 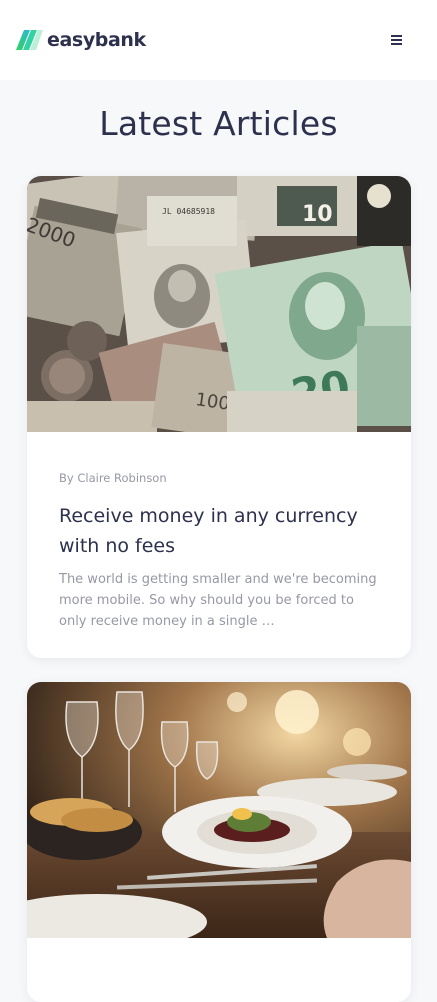 What do you see at coordinates (29, 40) in the screenshot?
I see `easybank-logo-mark-icon` at bounding box center [29, 40].